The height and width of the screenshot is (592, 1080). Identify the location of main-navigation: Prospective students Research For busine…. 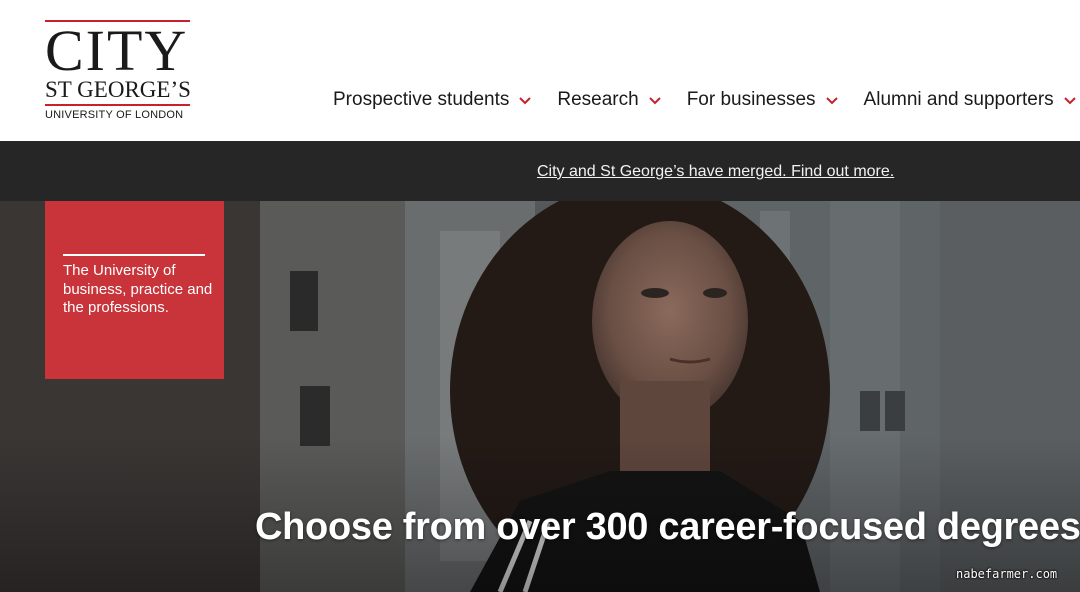
(706, 100).